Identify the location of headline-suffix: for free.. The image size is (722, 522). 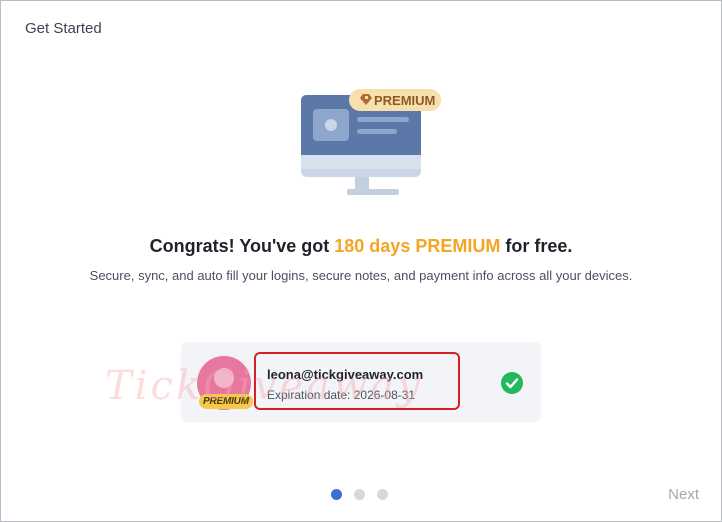
(536, 246).